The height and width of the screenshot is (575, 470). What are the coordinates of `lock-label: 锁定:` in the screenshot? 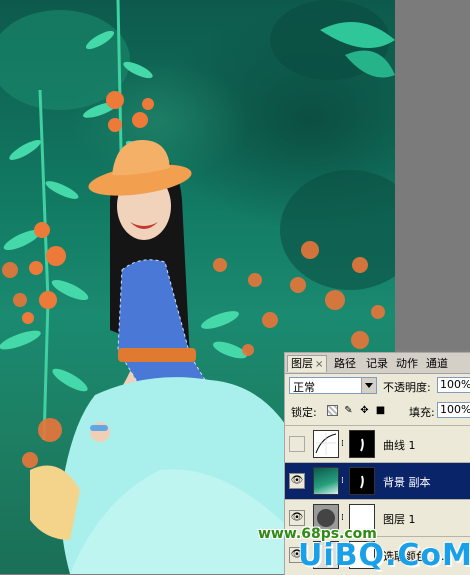 It's located at (304, 412).